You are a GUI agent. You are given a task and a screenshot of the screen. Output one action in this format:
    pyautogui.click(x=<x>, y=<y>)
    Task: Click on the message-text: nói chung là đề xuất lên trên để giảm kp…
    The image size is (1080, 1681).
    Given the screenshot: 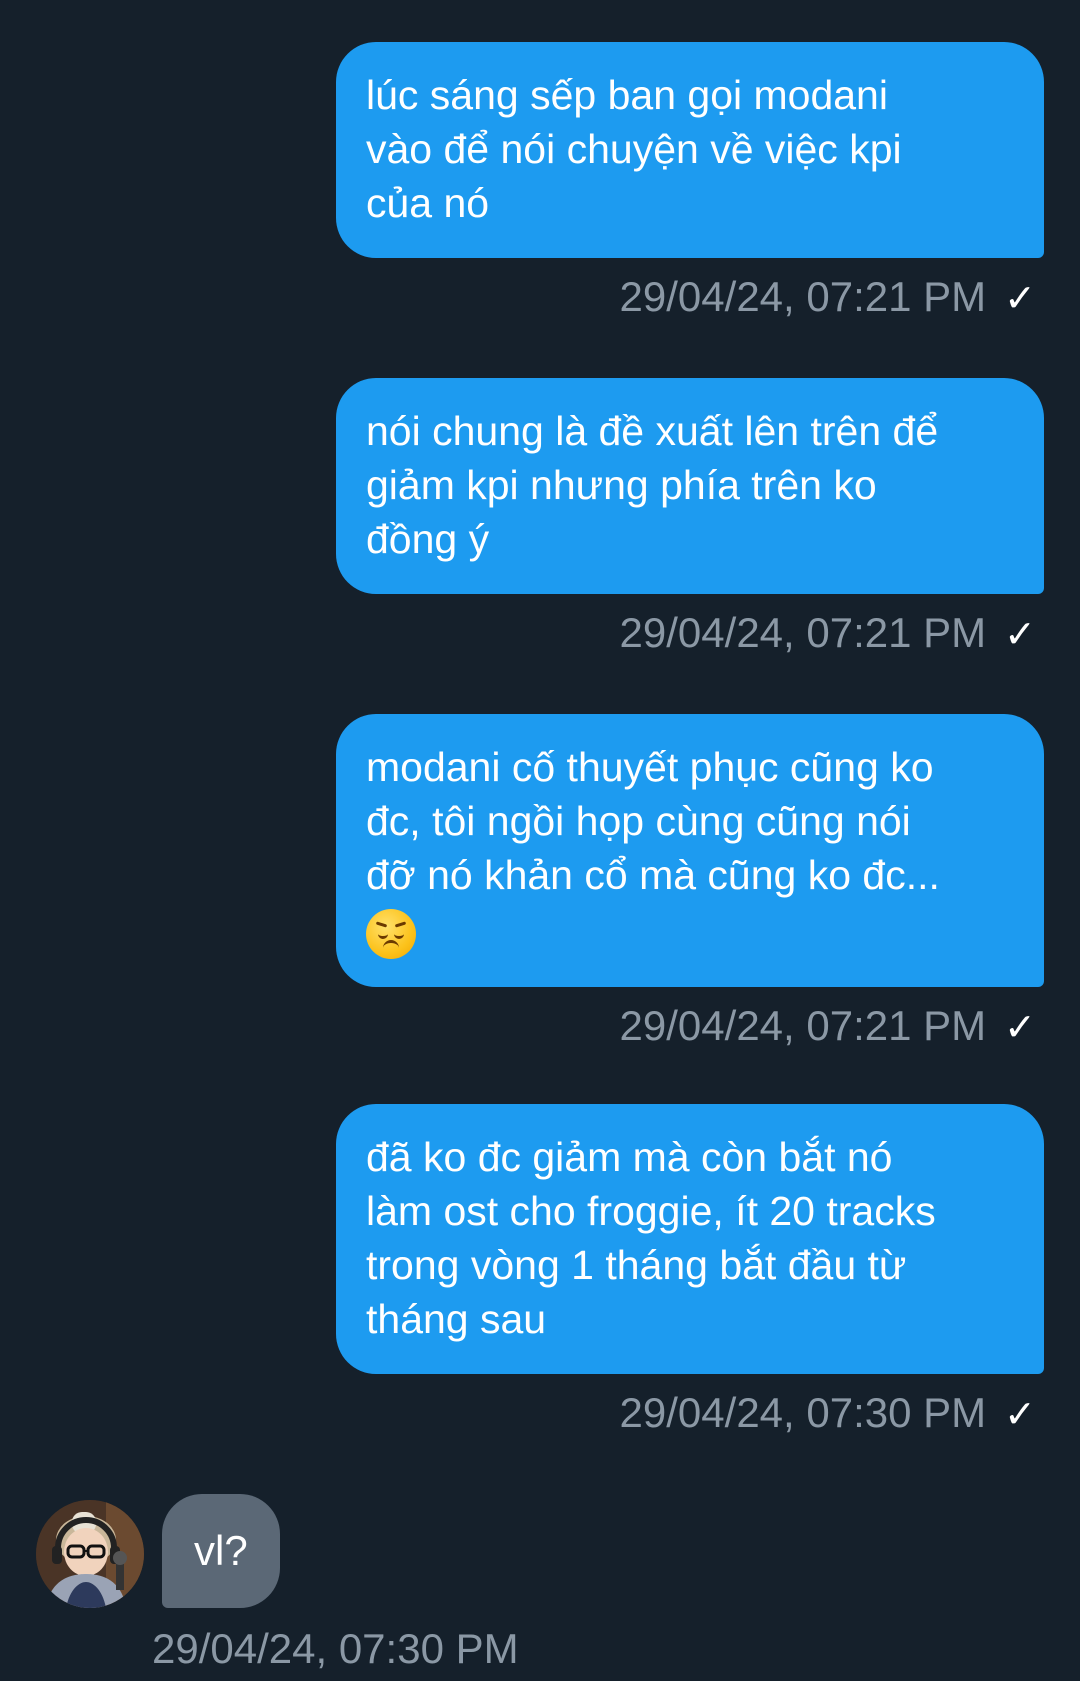 What is the action you would take?
    pyautogui.click(x=652, y=485)
    